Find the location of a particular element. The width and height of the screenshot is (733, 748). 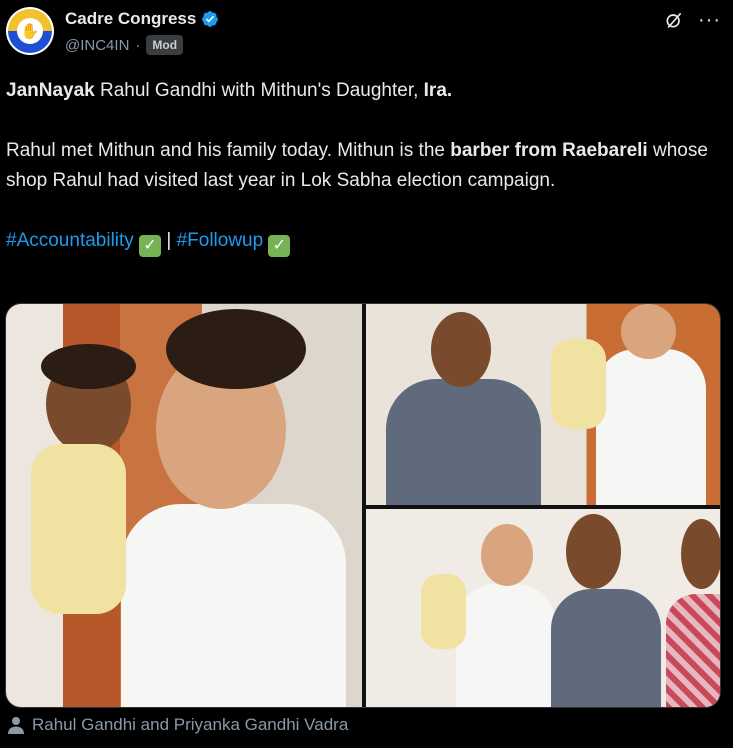

header-actions: ··· is located at coordinates (692, 20).